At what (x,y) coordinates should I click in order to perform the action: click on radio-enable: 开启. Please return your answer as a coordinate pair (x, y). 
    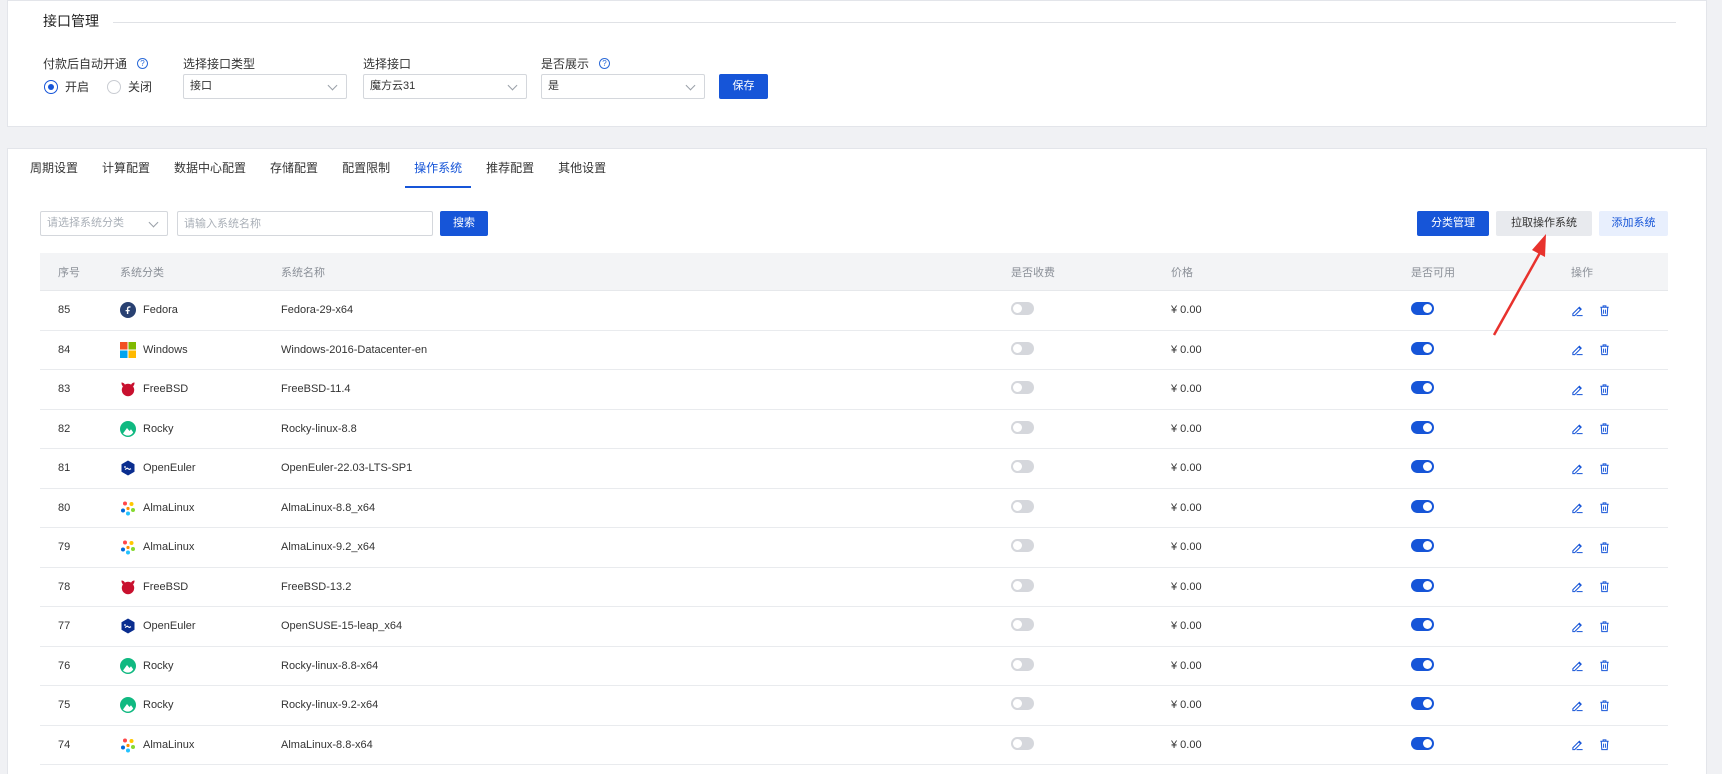
    Looking at the image, I should click on (66, 86).